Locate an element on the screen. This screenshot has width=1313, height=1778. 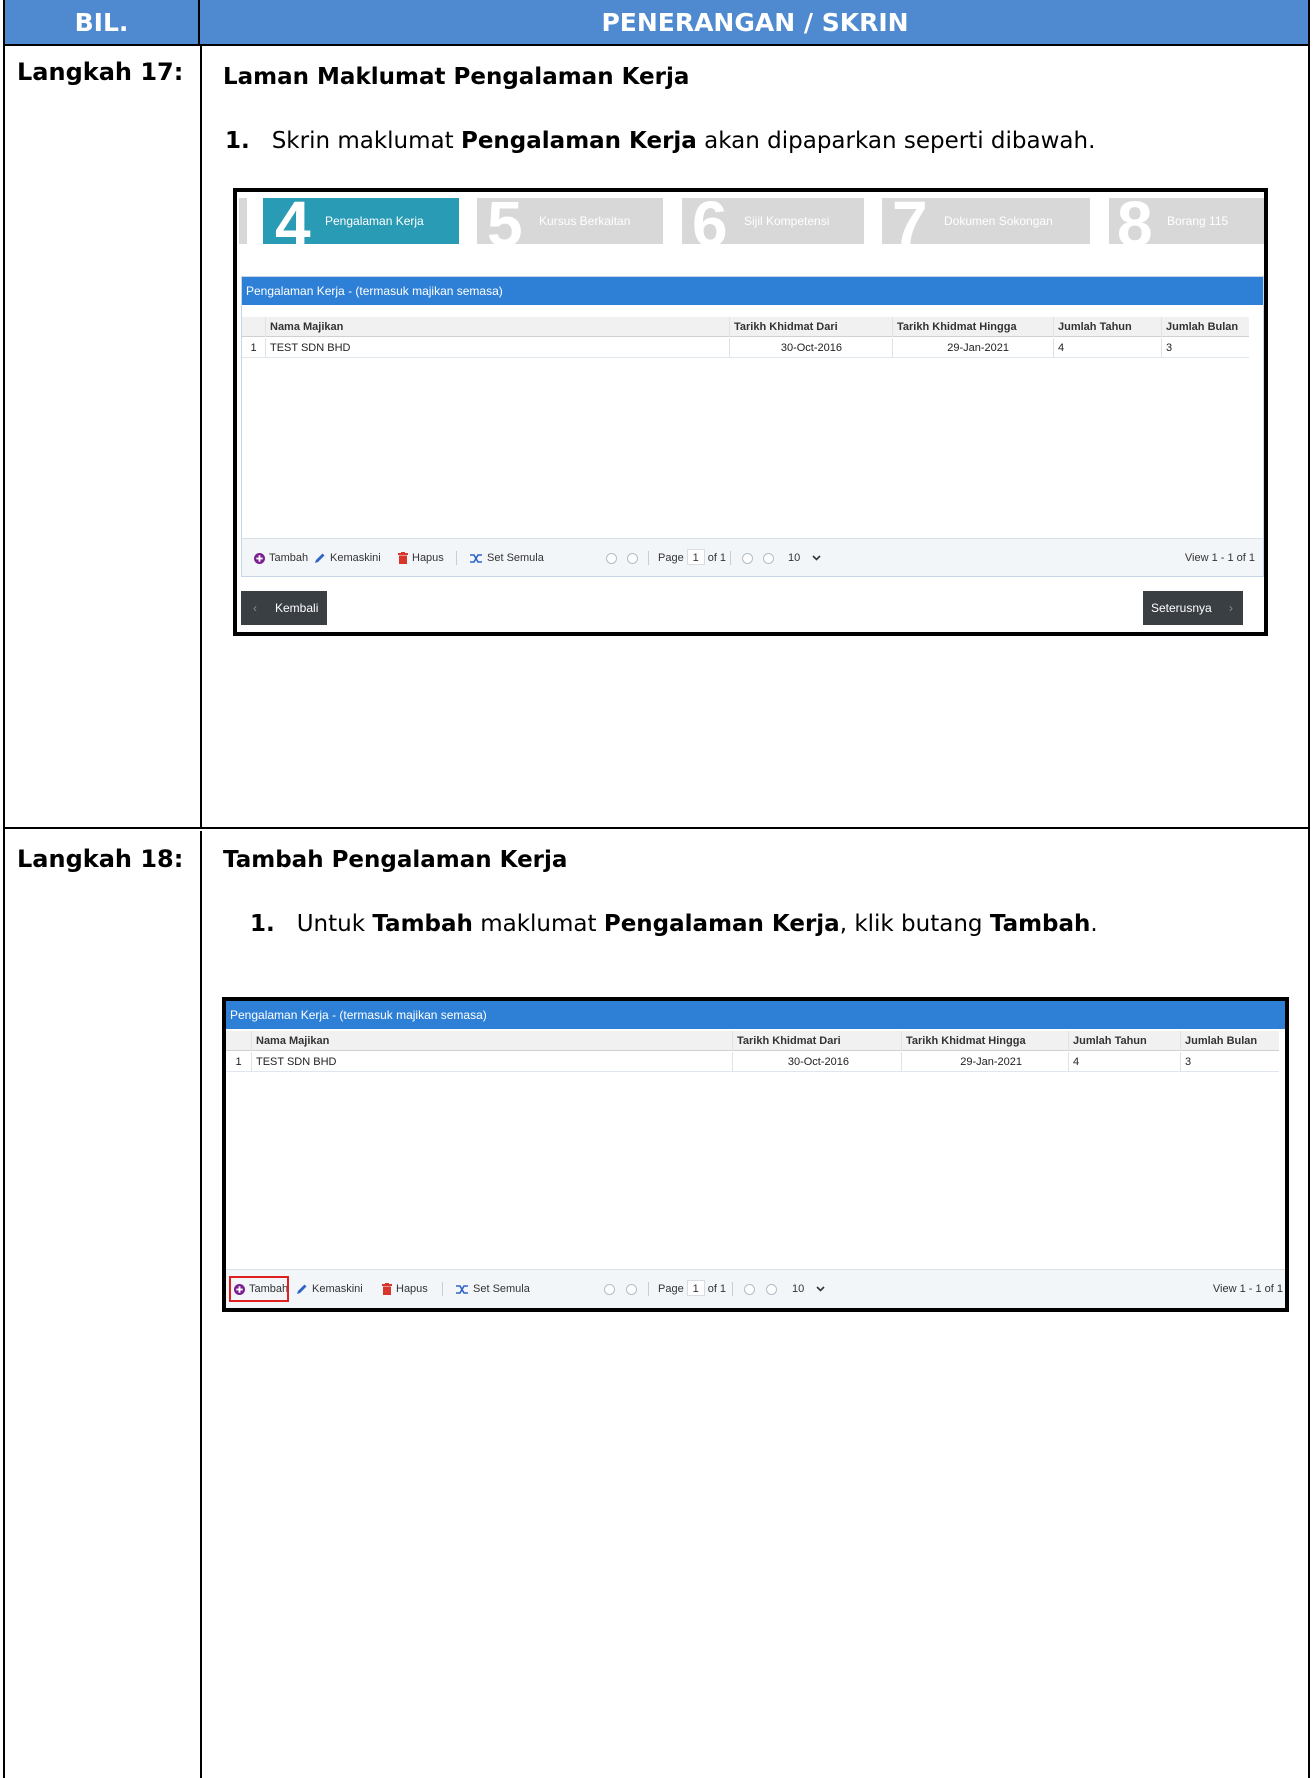
trash-icon is located at coordinates (387, 1289).